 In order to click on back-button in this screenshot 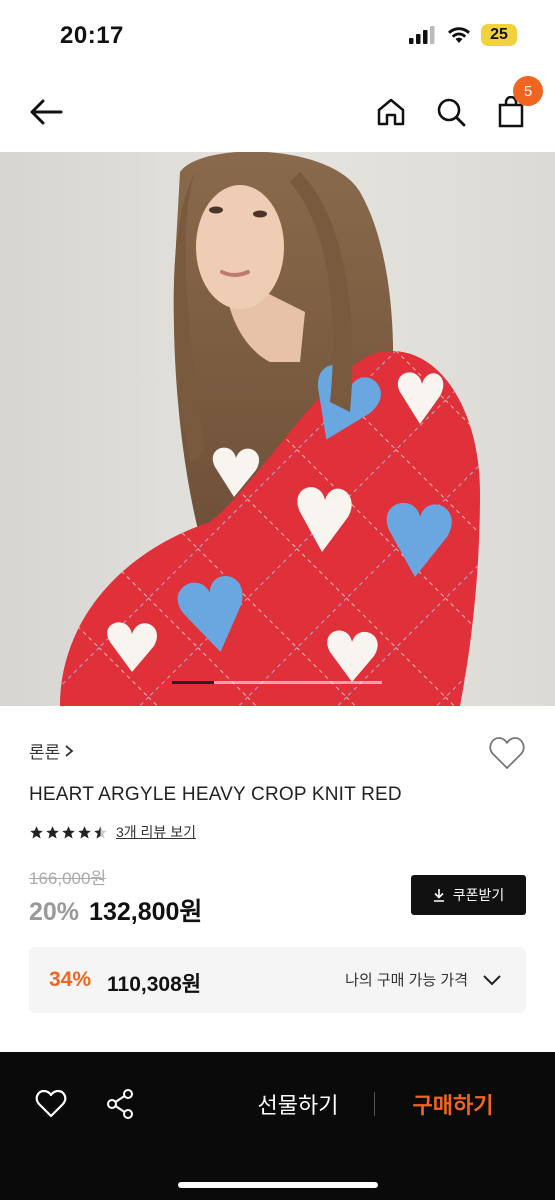, I will do `click(46, 112)`.